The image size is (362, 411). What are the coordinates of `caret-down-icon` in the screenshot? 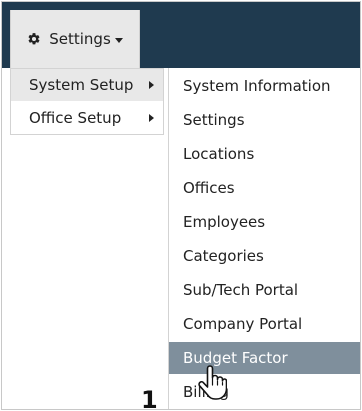 It's located at (118, 40).